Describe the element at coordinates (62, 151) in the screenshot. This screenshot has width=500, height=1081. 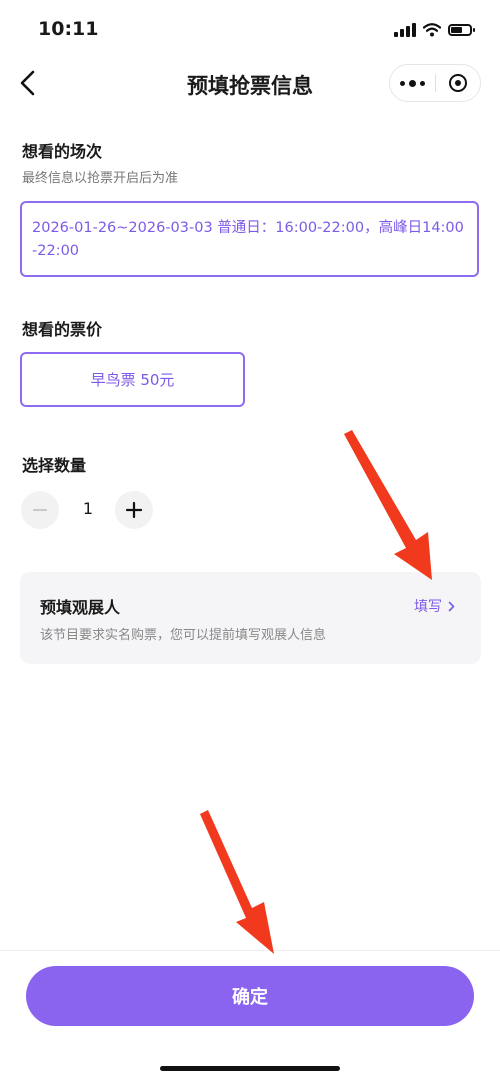
I see `session-section-title: 想看的场次` at that location.